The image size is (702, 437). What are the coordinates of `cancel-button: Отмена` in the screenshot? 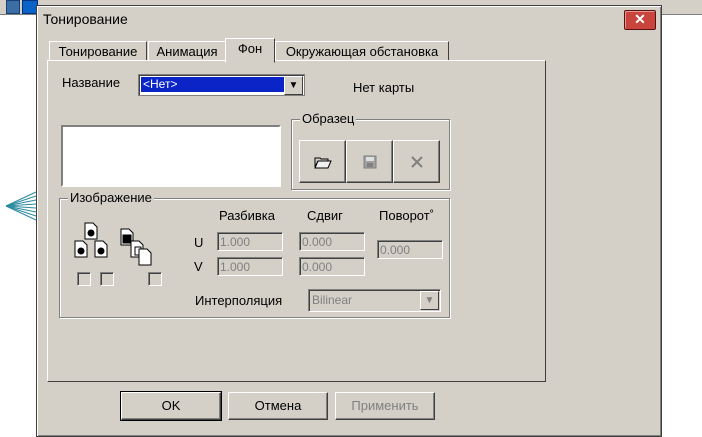 It's located at (278, 406).